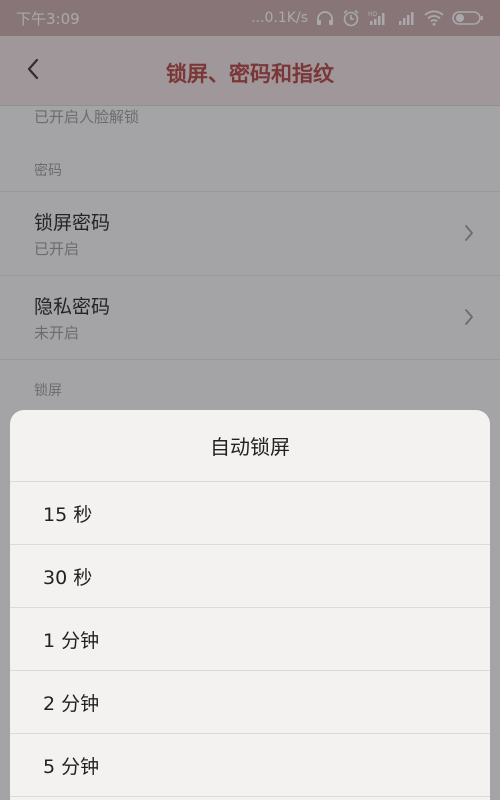  Describe the element at coordinates (250, 446) in the screenshot. I see `dialog-title: 自动锁屏` at that location.